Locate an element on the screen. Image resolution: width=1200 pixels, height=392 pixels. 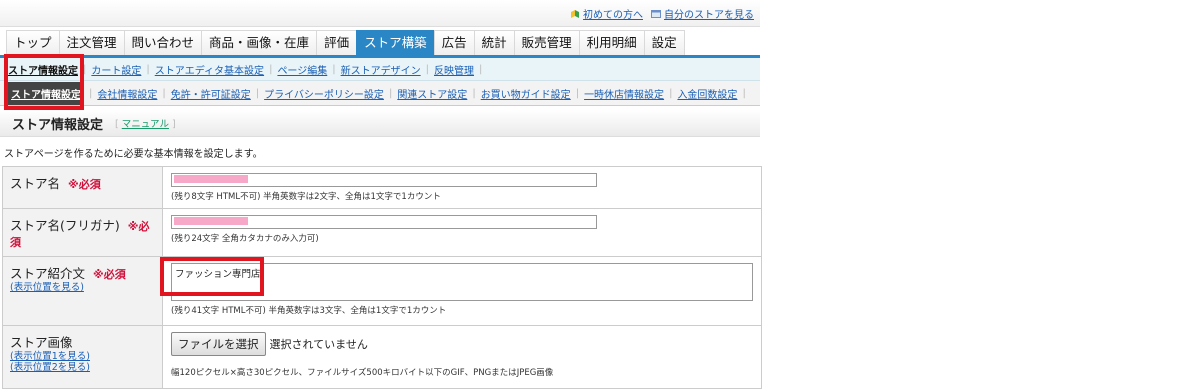
beginner-icon is located at coordinates (575, 14).